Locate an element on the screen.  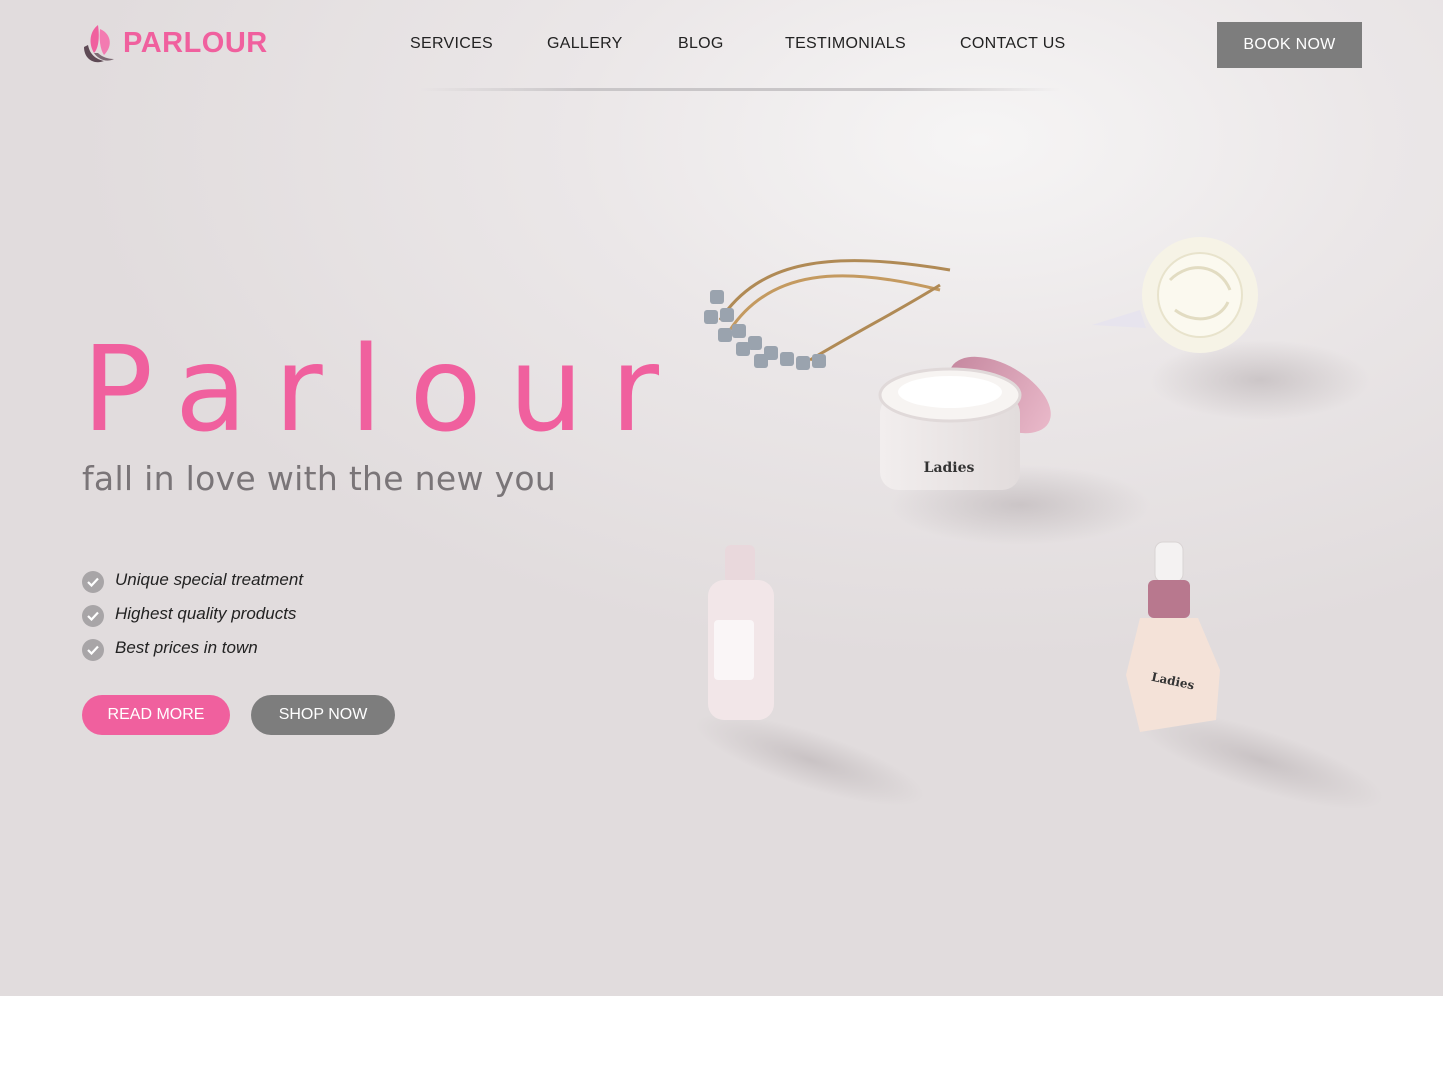
hero-title: Parlour is located at coordinates (384, 389).